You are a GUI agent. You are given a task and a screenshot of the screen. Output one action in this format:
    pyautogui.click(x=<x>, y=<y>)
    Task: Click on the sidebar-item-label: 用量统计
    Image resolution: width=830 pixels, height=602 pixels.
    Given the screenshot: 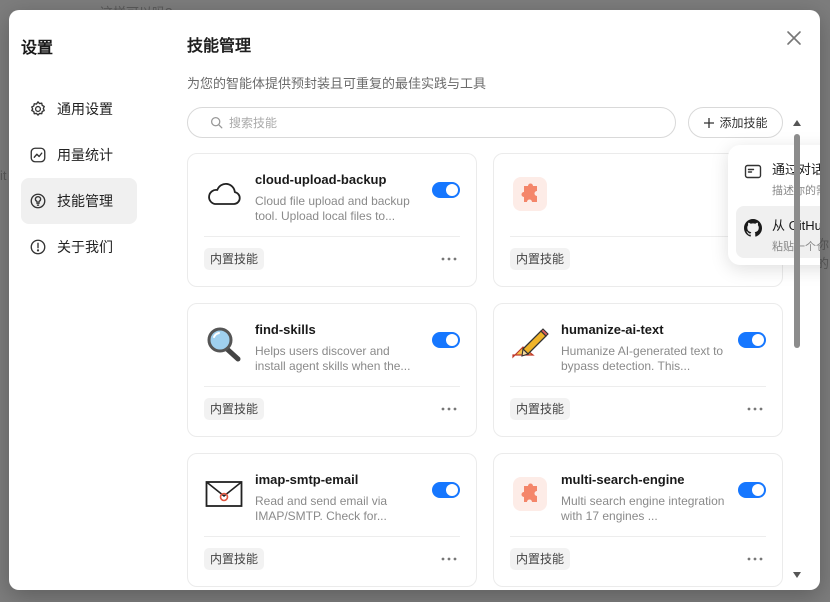 What is the action you would take?
    pyautogui.click(x=85, y=155)
    